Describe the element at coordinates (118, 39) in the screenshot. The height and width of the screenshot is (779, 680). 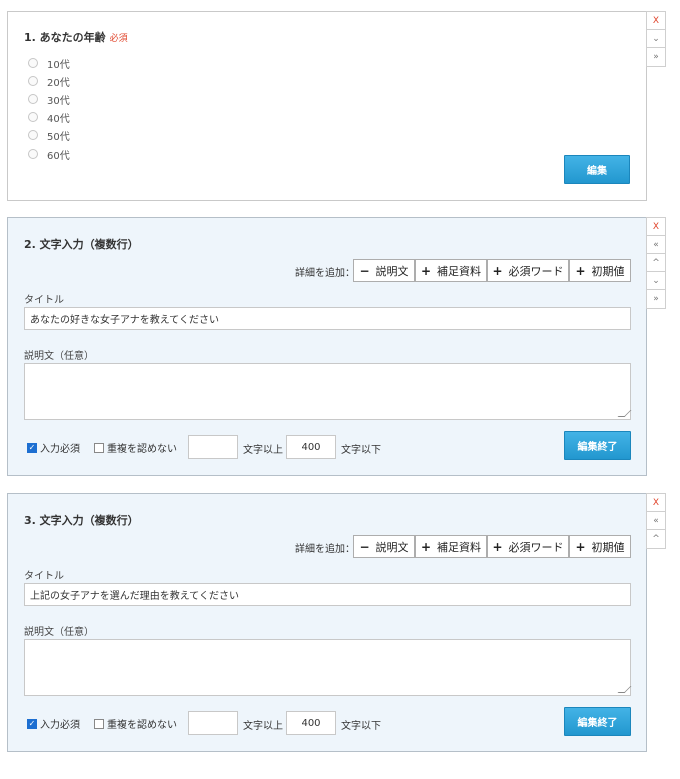
I see `required-badge: 必須` at that location.